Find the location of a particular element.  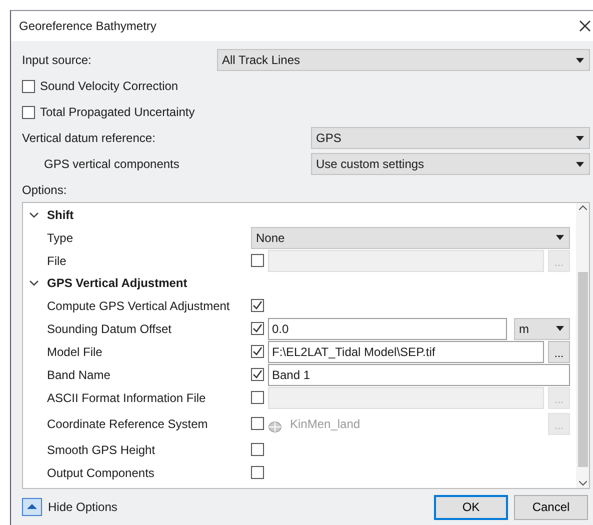

scroll-down-icon is located at coordinates (582, 483).